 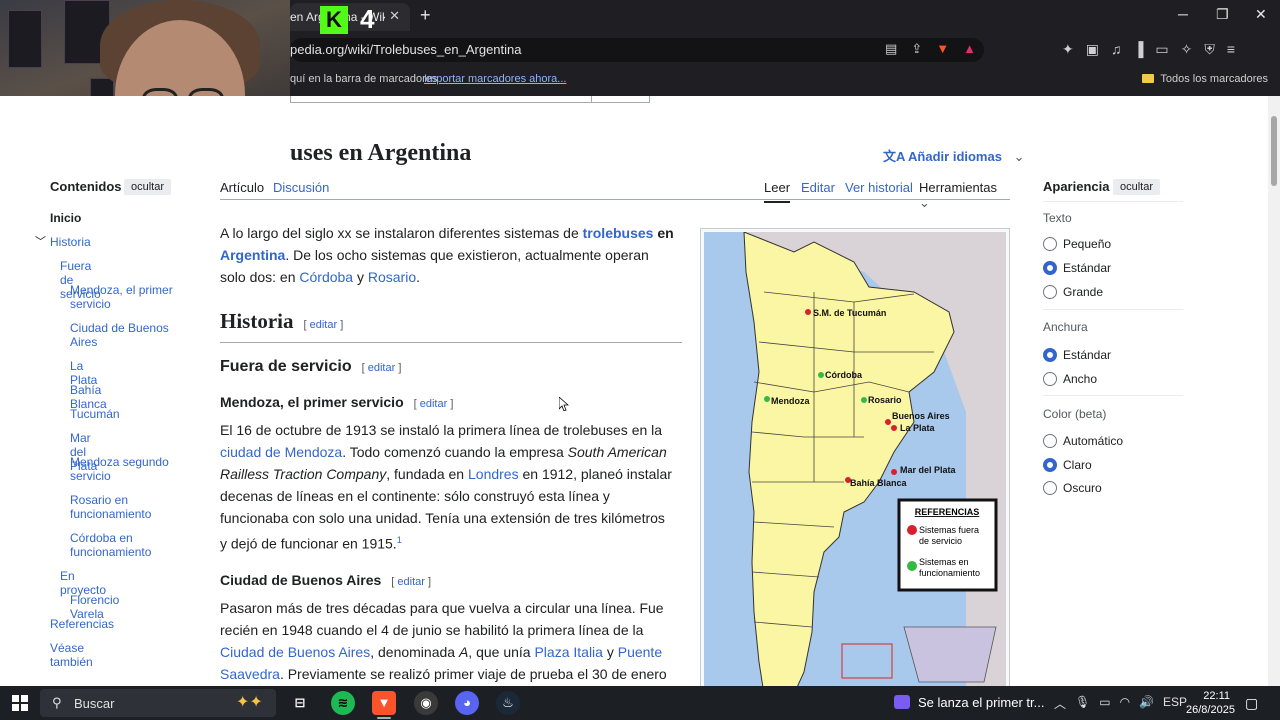 What do you see at coordinates (252, 255) in the screenshot?
I see `link-argentina: Argentina` at bounding box center [252, 255].